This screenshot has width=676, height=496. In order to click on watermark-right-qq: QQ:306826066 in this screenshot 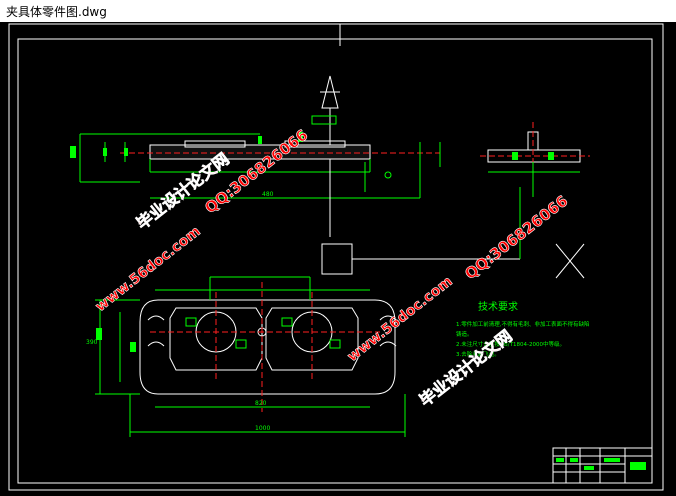, I will do `click(516, 237)`.